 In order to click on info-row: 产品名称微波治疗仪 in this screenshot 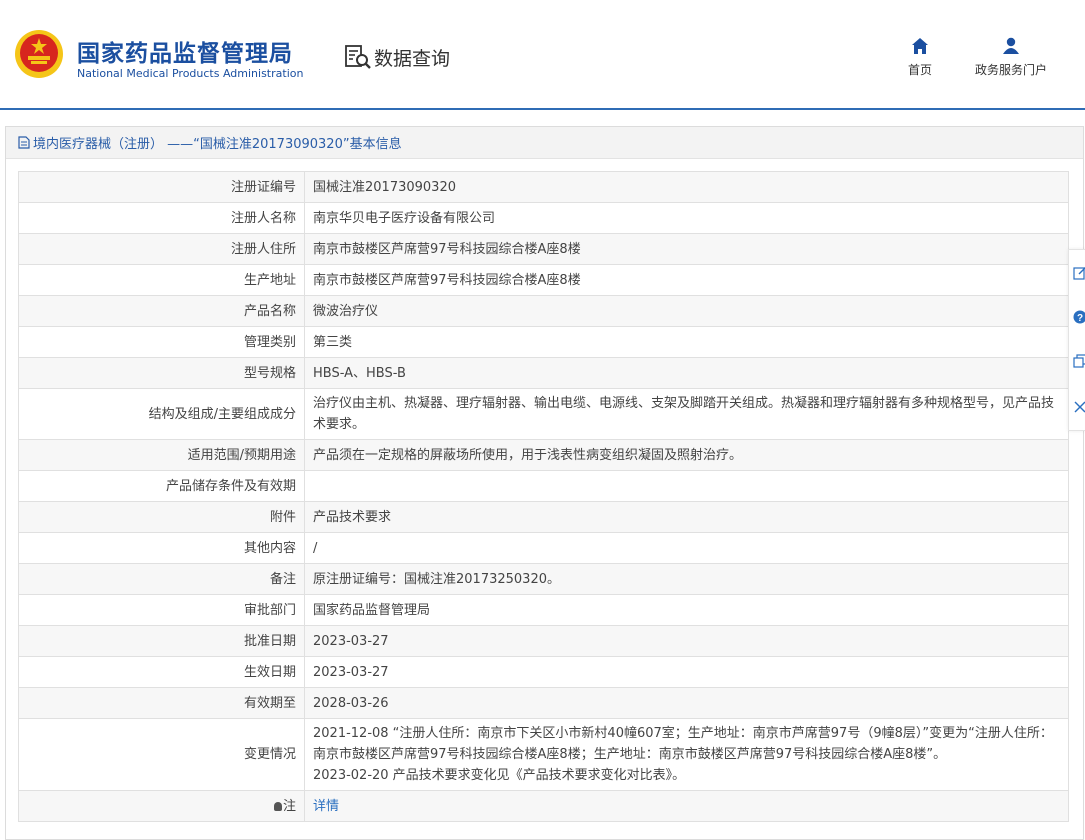, I will do `click(544, 311)`.